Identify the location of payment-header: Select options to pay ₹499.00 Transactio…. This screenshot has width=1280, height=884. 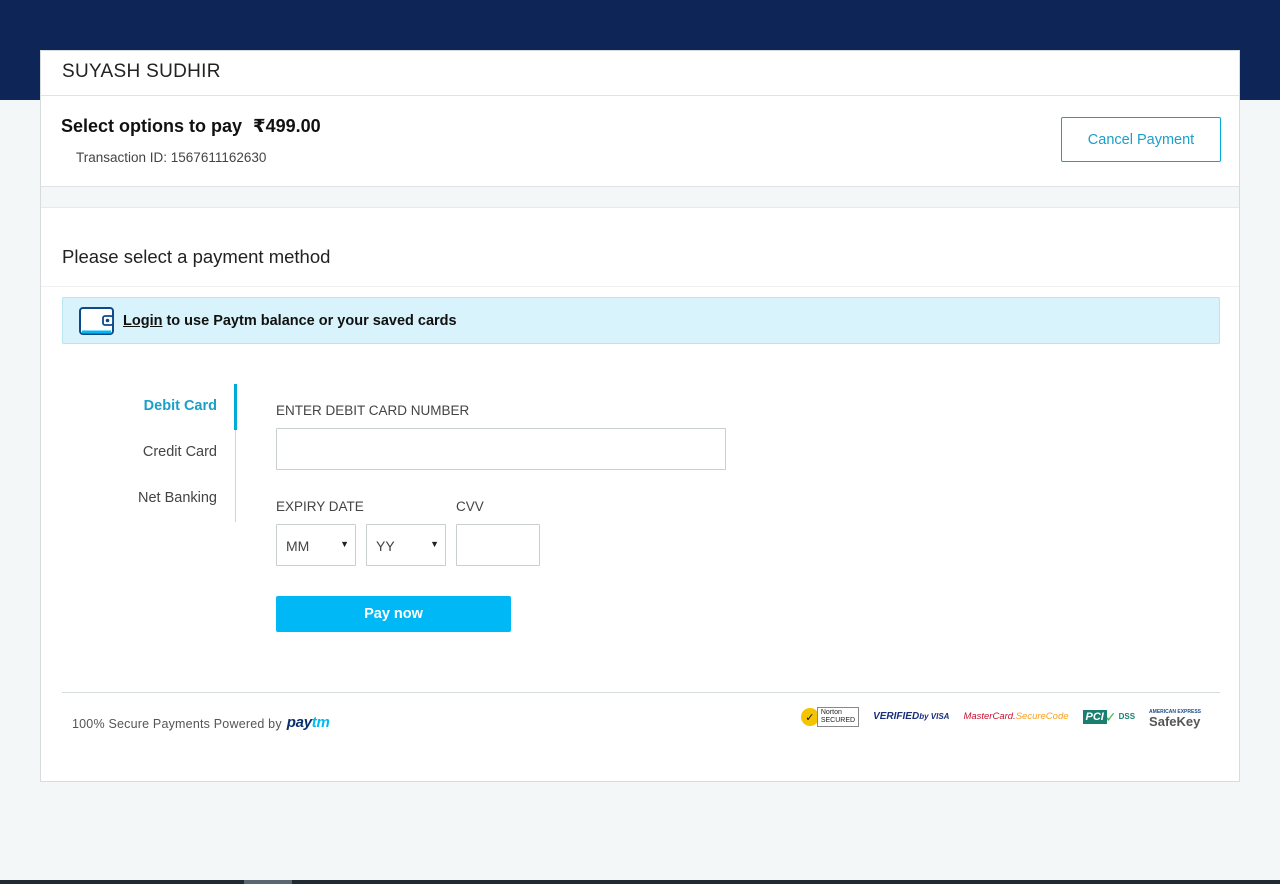
(640, 141).